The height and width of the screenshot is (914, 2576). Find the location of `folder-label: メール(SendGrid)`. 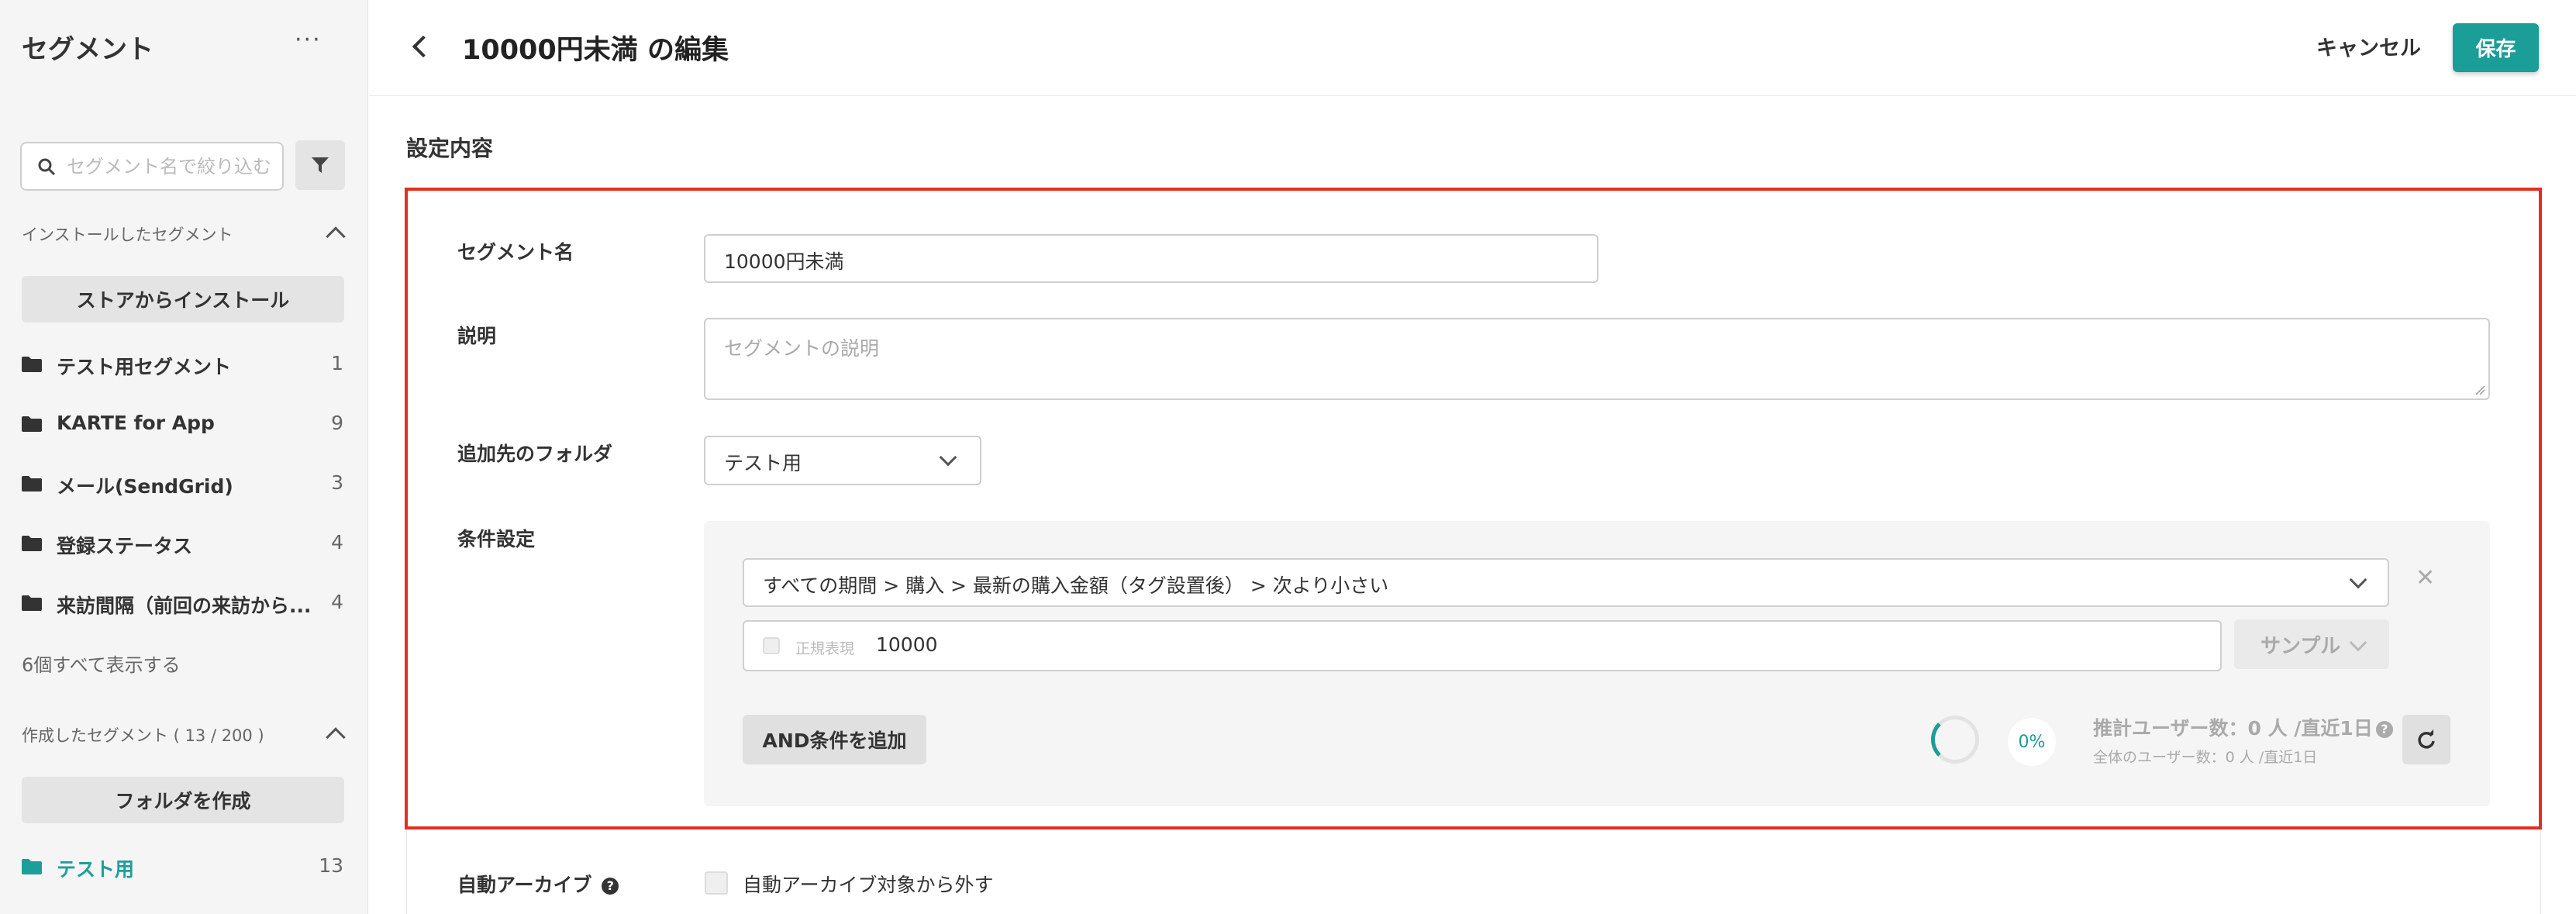

folder-label: メール(SendGrid) is located at coordinates (145, 487).